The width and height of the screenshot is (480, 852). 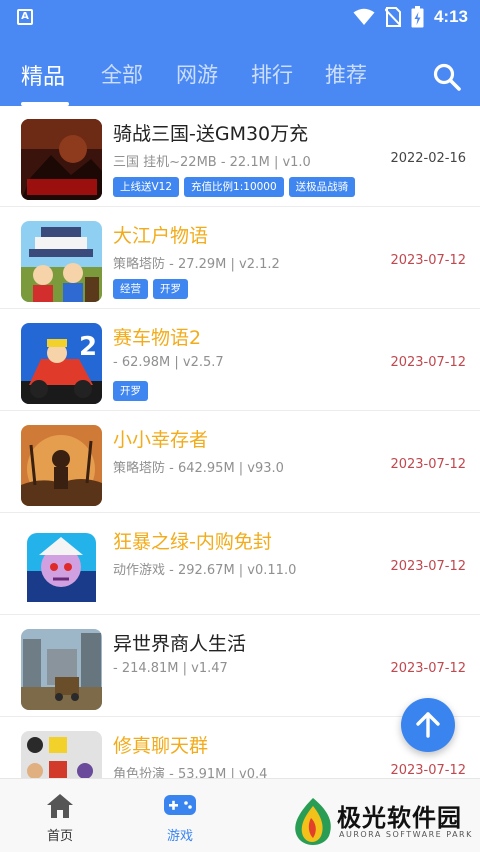 What do you see at coordinates (196, 264) in the screenshot?
I see `game-meta: 策略塔防 - 27.29M | v2.1.2` at bounding box center [196, 264].